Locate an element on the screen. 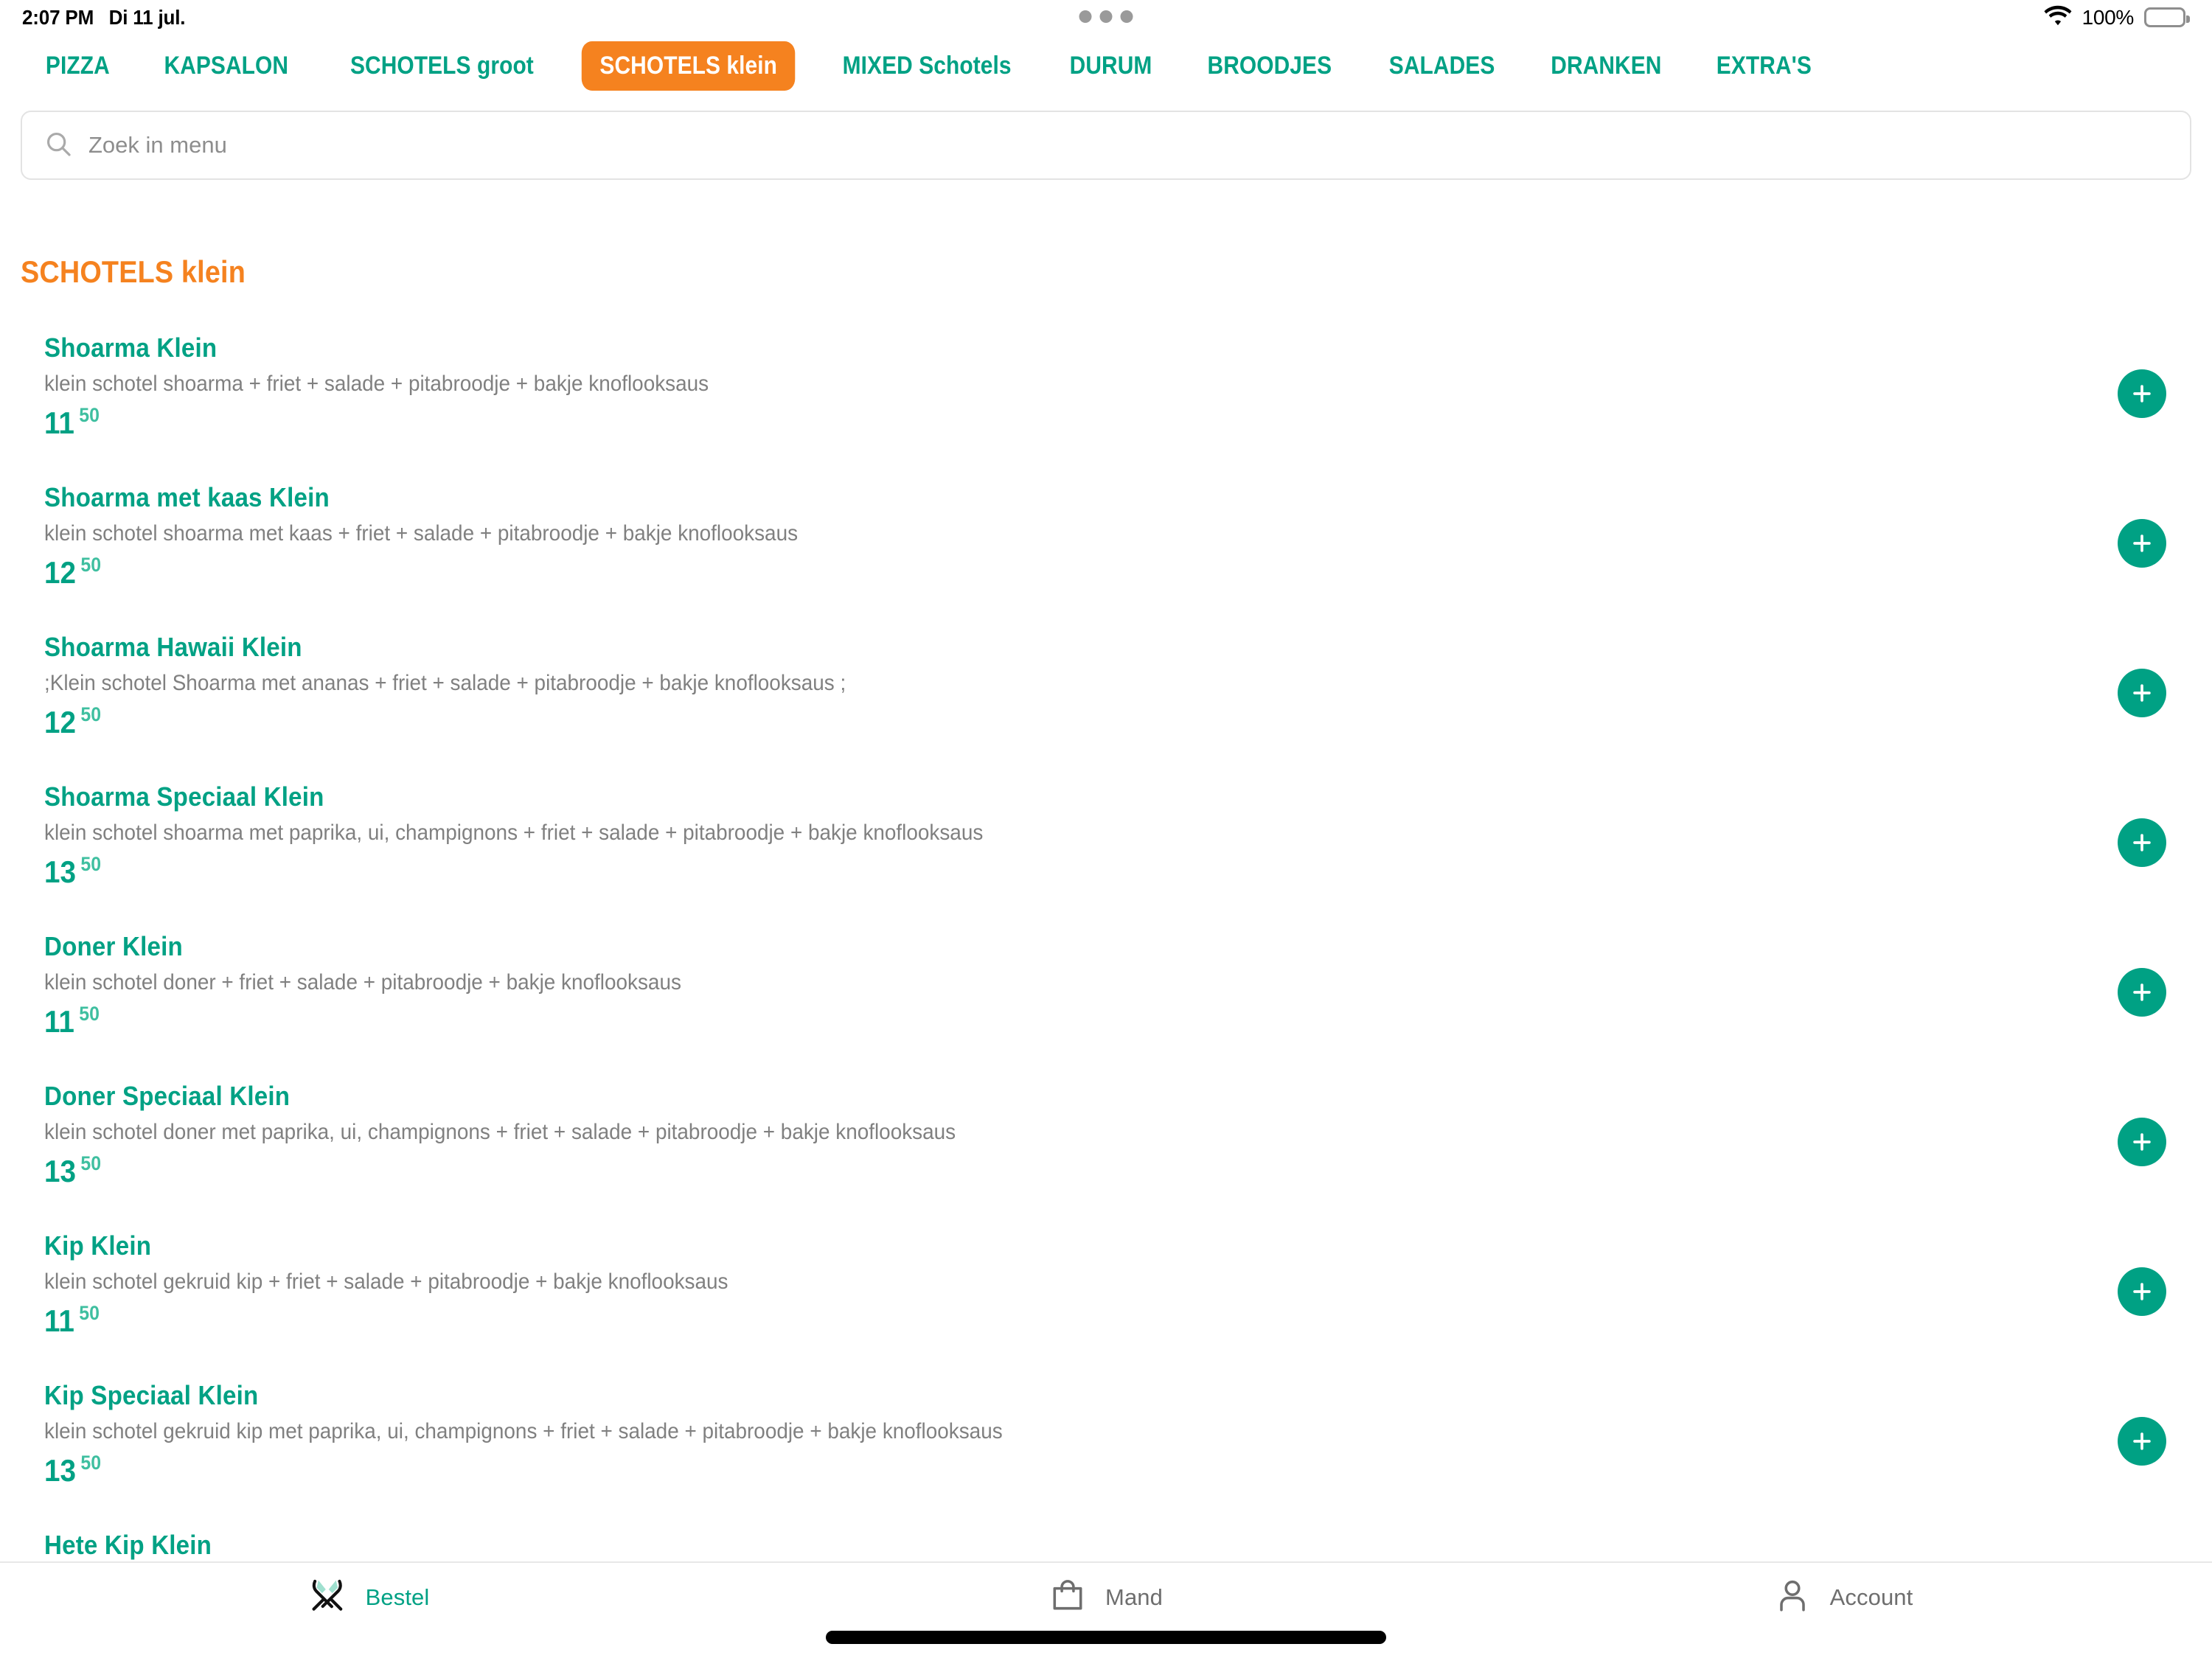 This screenshot has width=2212, height=1658. menu-item-name: Doner Klein is located at coordinates (113, 946).